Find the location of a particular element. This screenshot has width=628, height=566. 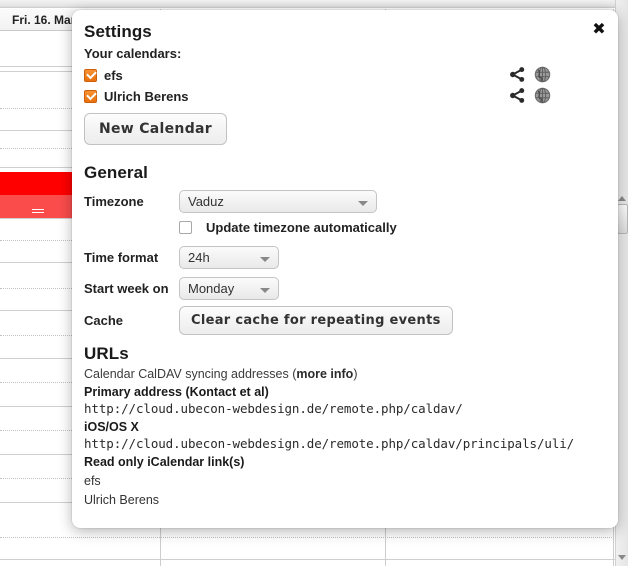

caldav-text-before: Calendar CalDAV syncing addresses ( is located at coordinates (190, 374).